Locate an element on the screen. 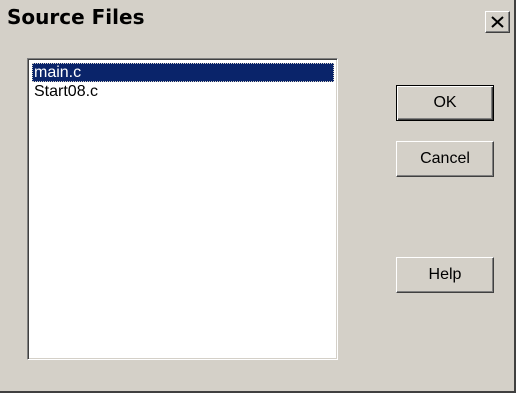  title-bar: Source Files is located at coordinates (257, 18).